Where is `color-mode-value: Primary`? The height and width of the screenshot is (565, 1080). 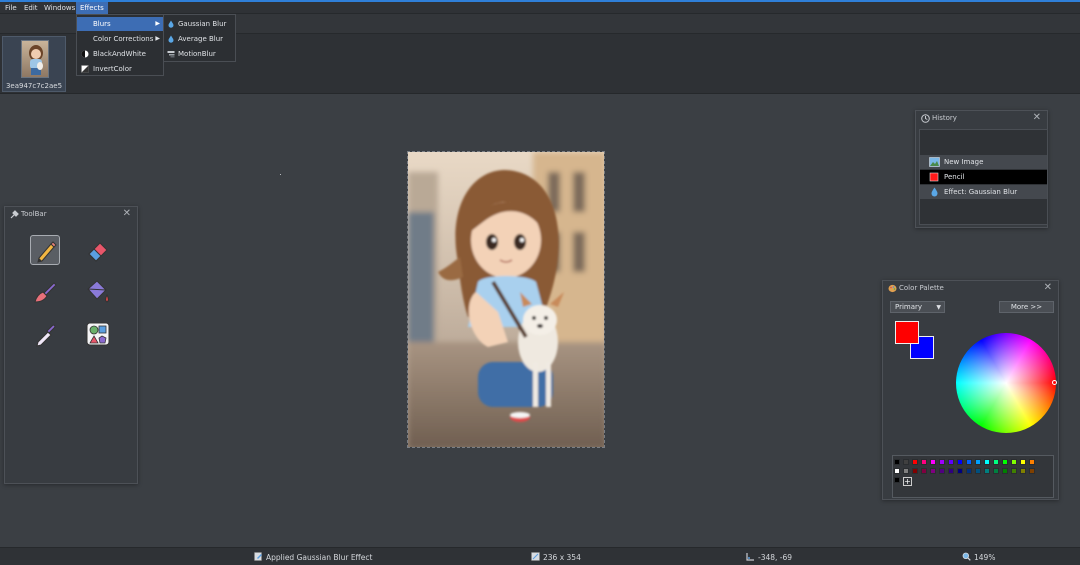 color-mode-value: Primary is located at coordinates (909, 307).